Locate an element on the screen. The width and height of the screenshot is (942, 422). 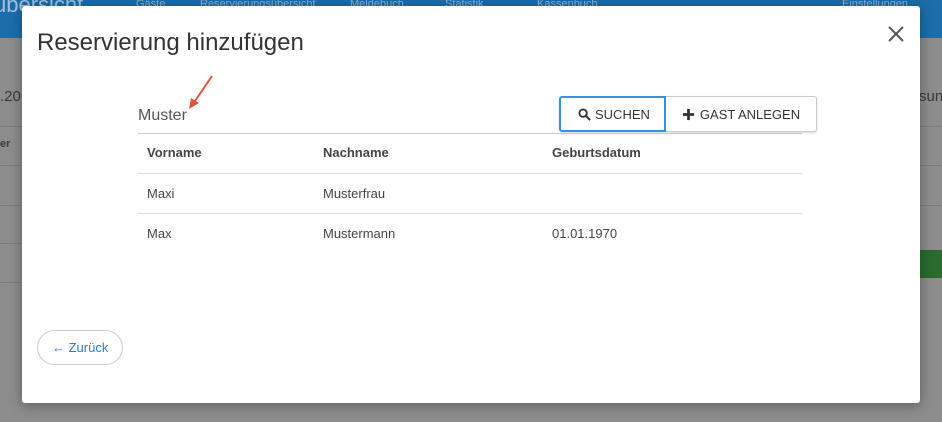
table-row: Max Mustermann 01.01.1970 is located at coordinates (470, 233).